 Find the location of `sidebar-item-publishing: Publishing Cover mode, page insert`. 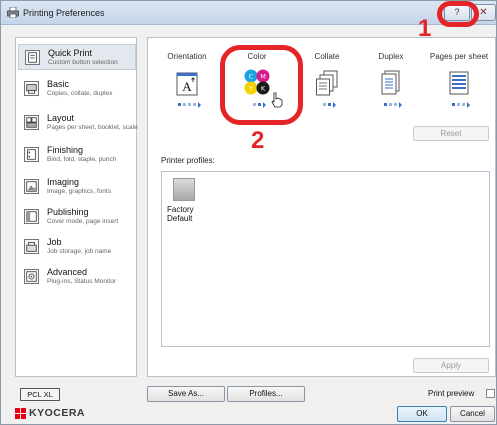

sidebar-item-publishing: Publishing Cover mode, page insert is located at coordinates (77, 217).